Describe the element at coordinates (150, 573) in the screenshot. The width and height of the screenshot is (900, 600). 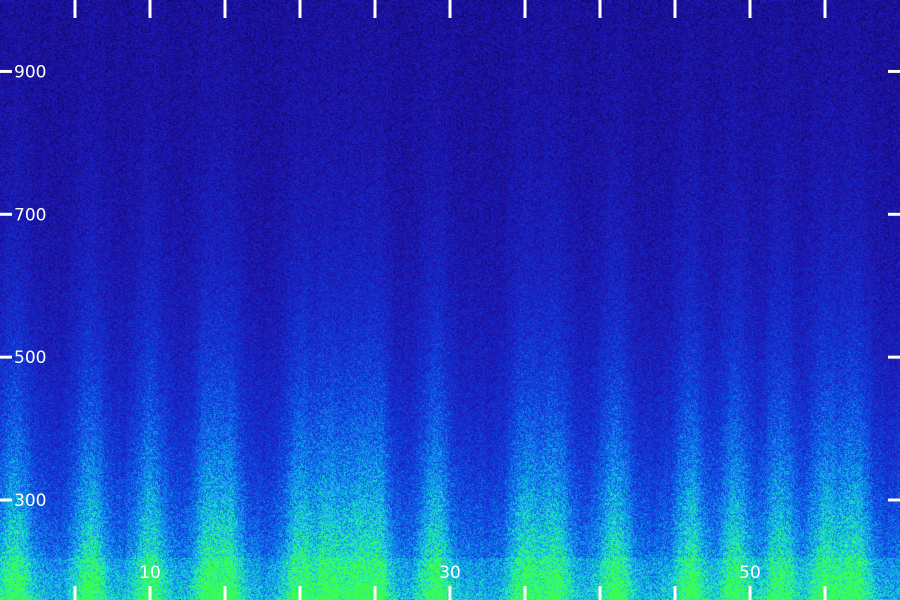
I see `x-tick-label: 10` at that location.